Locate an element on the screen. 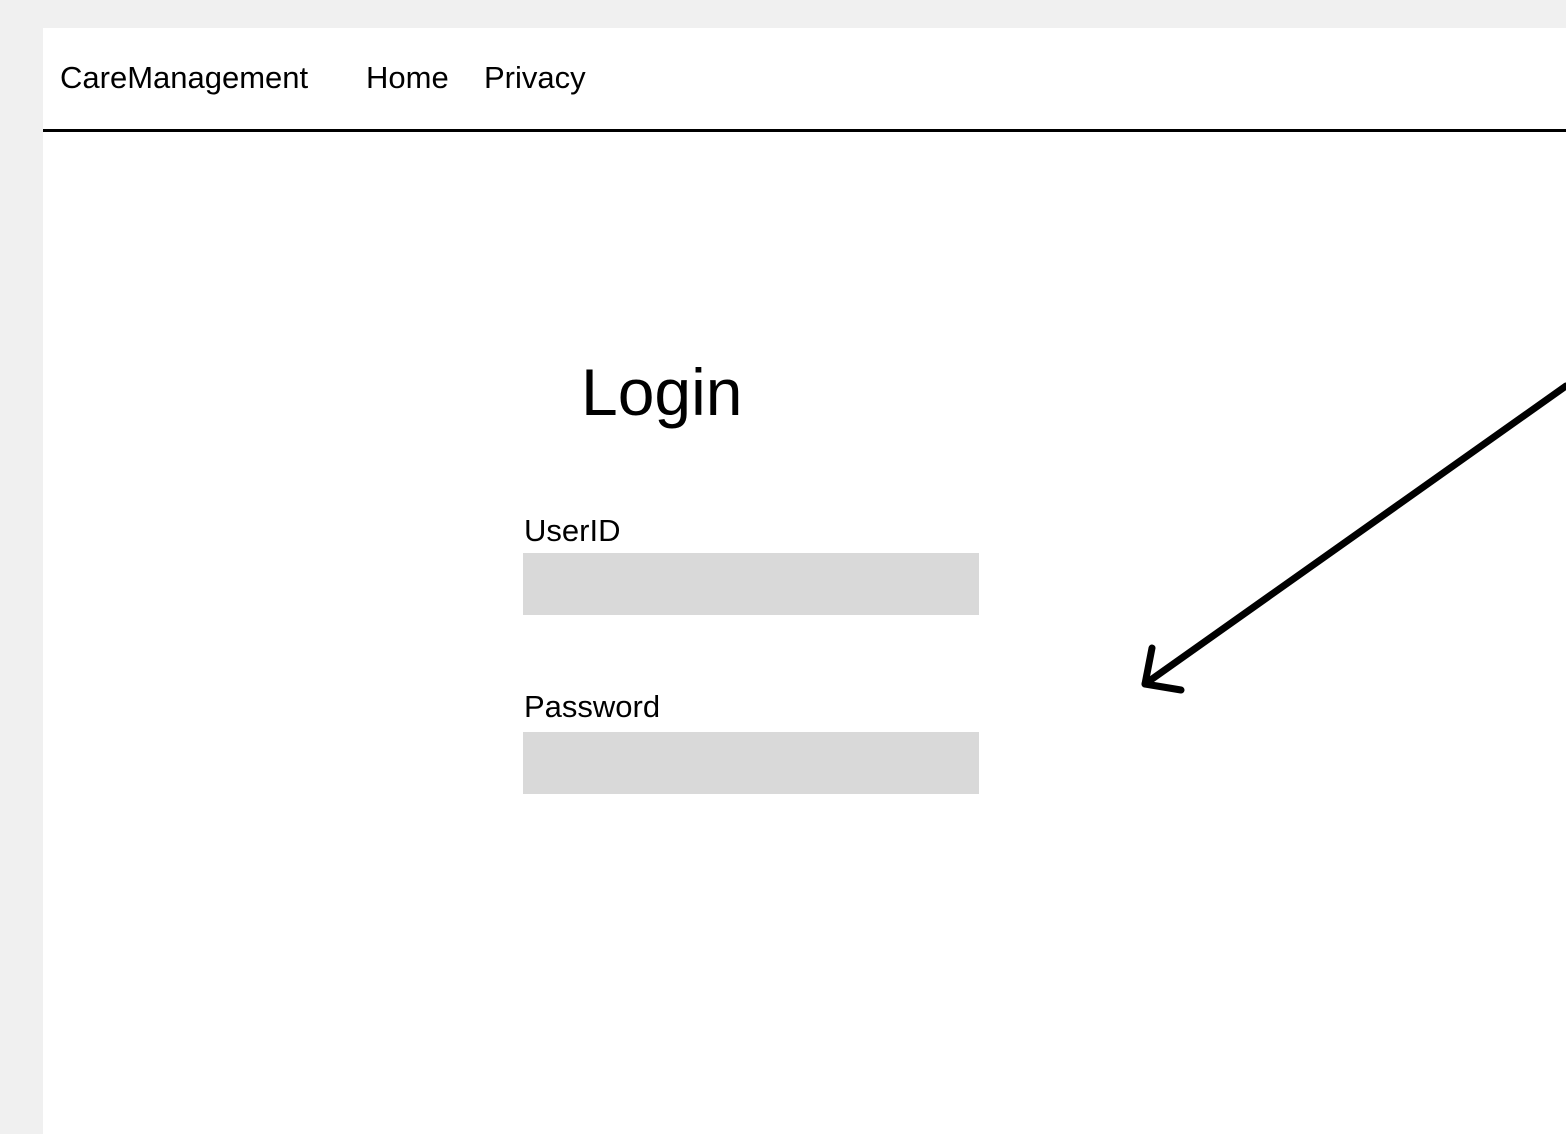 The width and height of the screenshot is (1566, 1134). nav-link-home: Home is located at coordinates (407, 78).